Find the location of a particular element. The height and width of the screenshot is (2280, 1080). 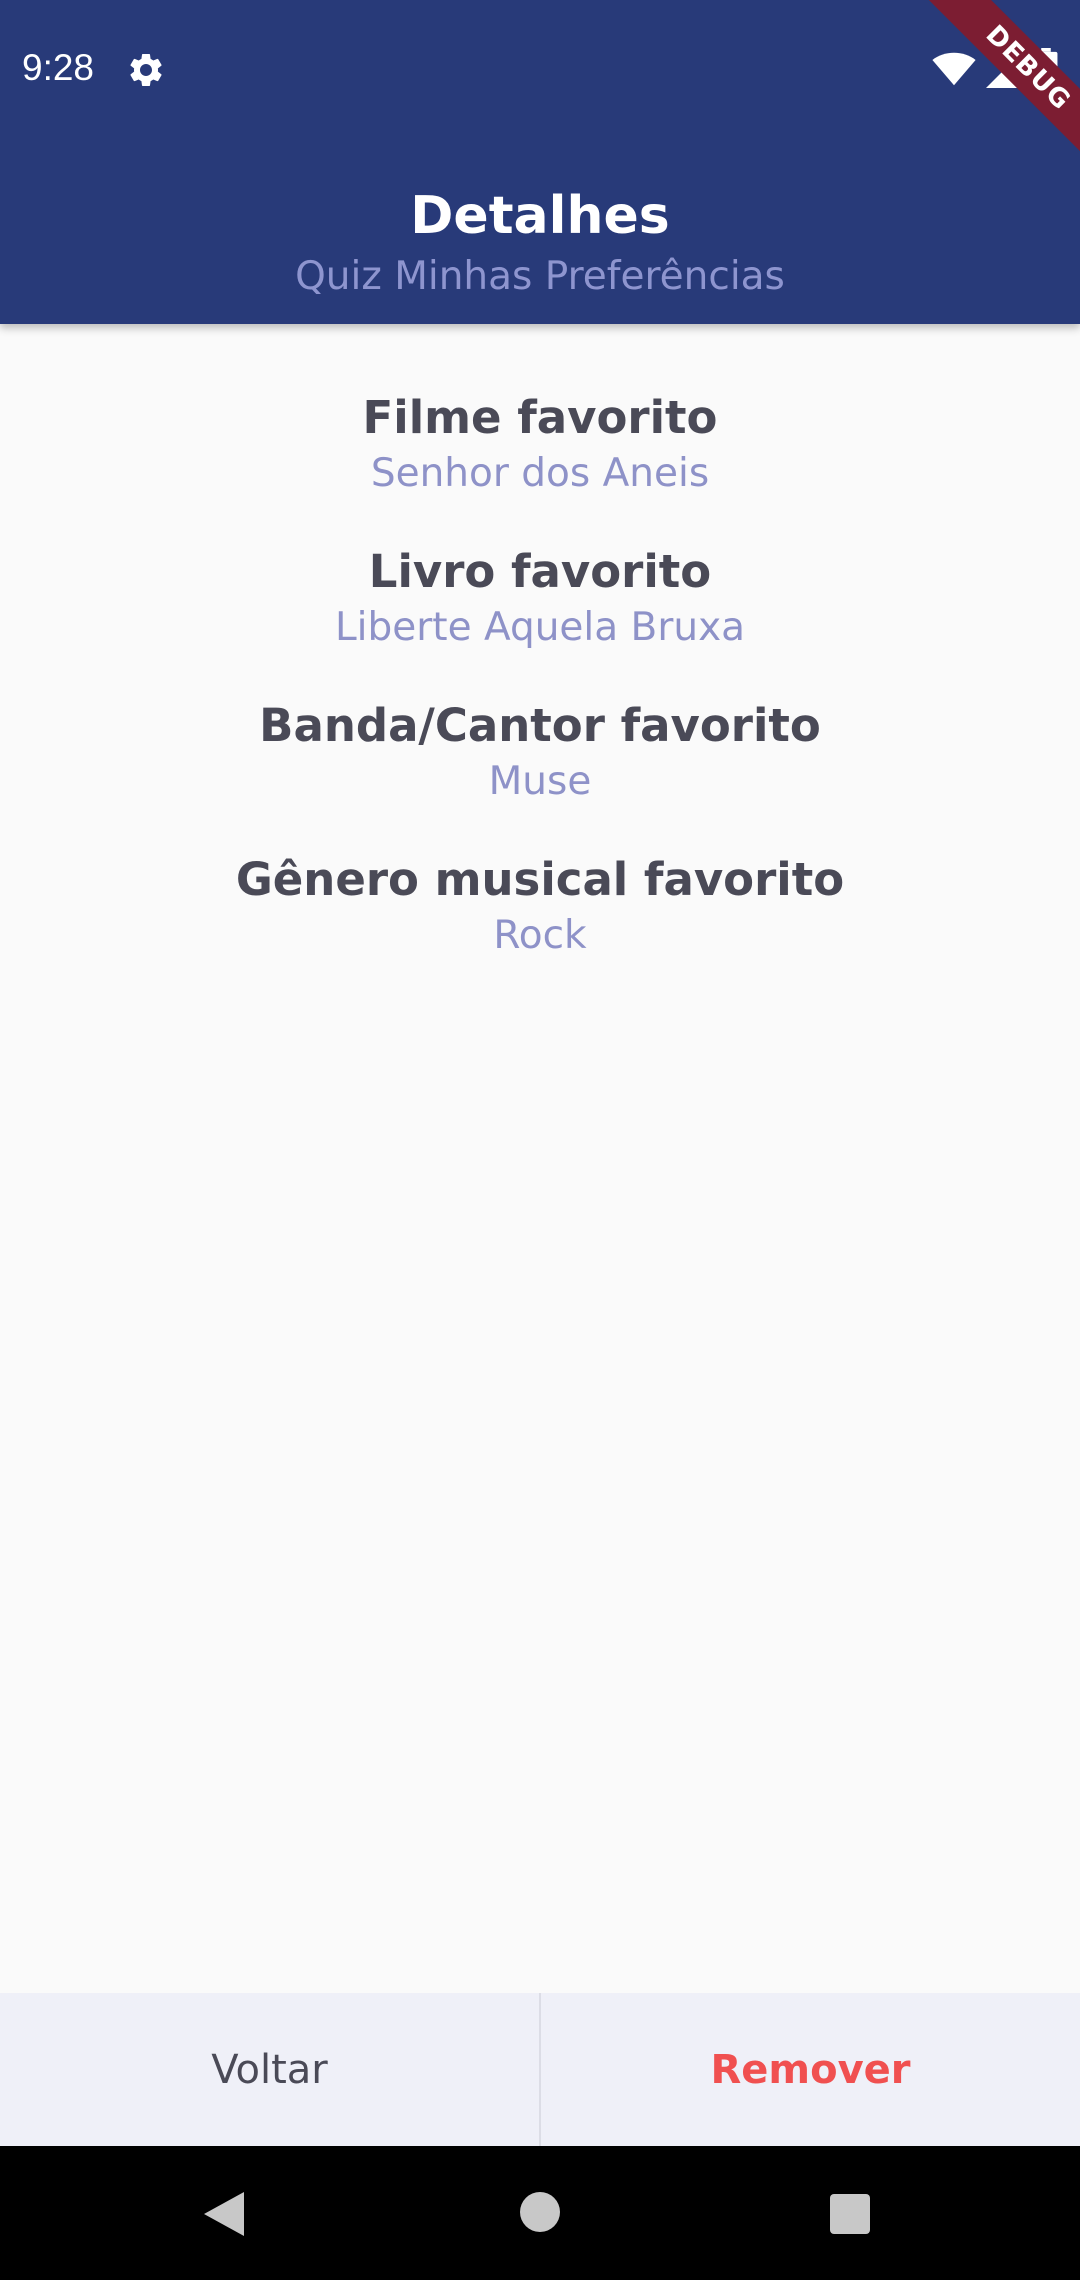

detail-label: Filme favorito is located at coordinates (540, 417).